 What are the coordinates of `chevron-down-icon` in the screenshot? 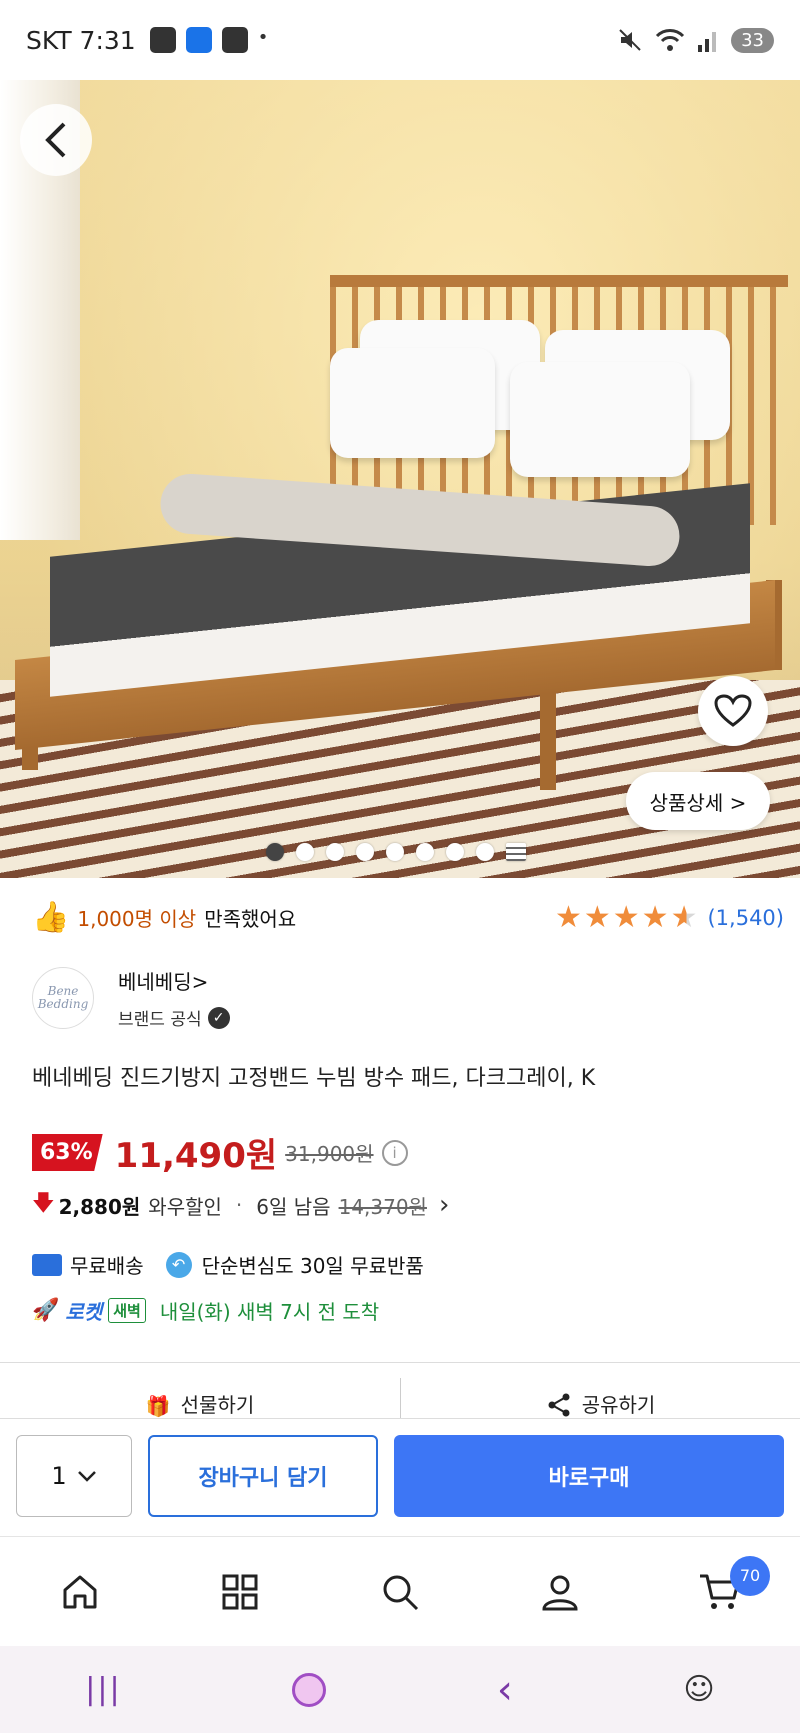 It's located at (86, 1476).